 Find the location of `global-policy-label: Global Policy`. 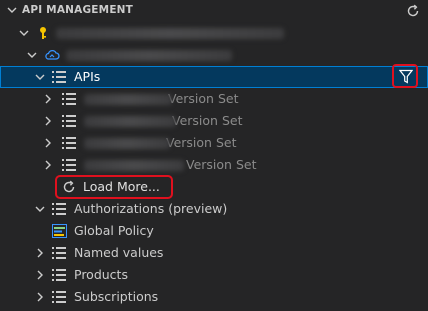

global-policy-label: Global Policy is located at coordinates (114, 230).